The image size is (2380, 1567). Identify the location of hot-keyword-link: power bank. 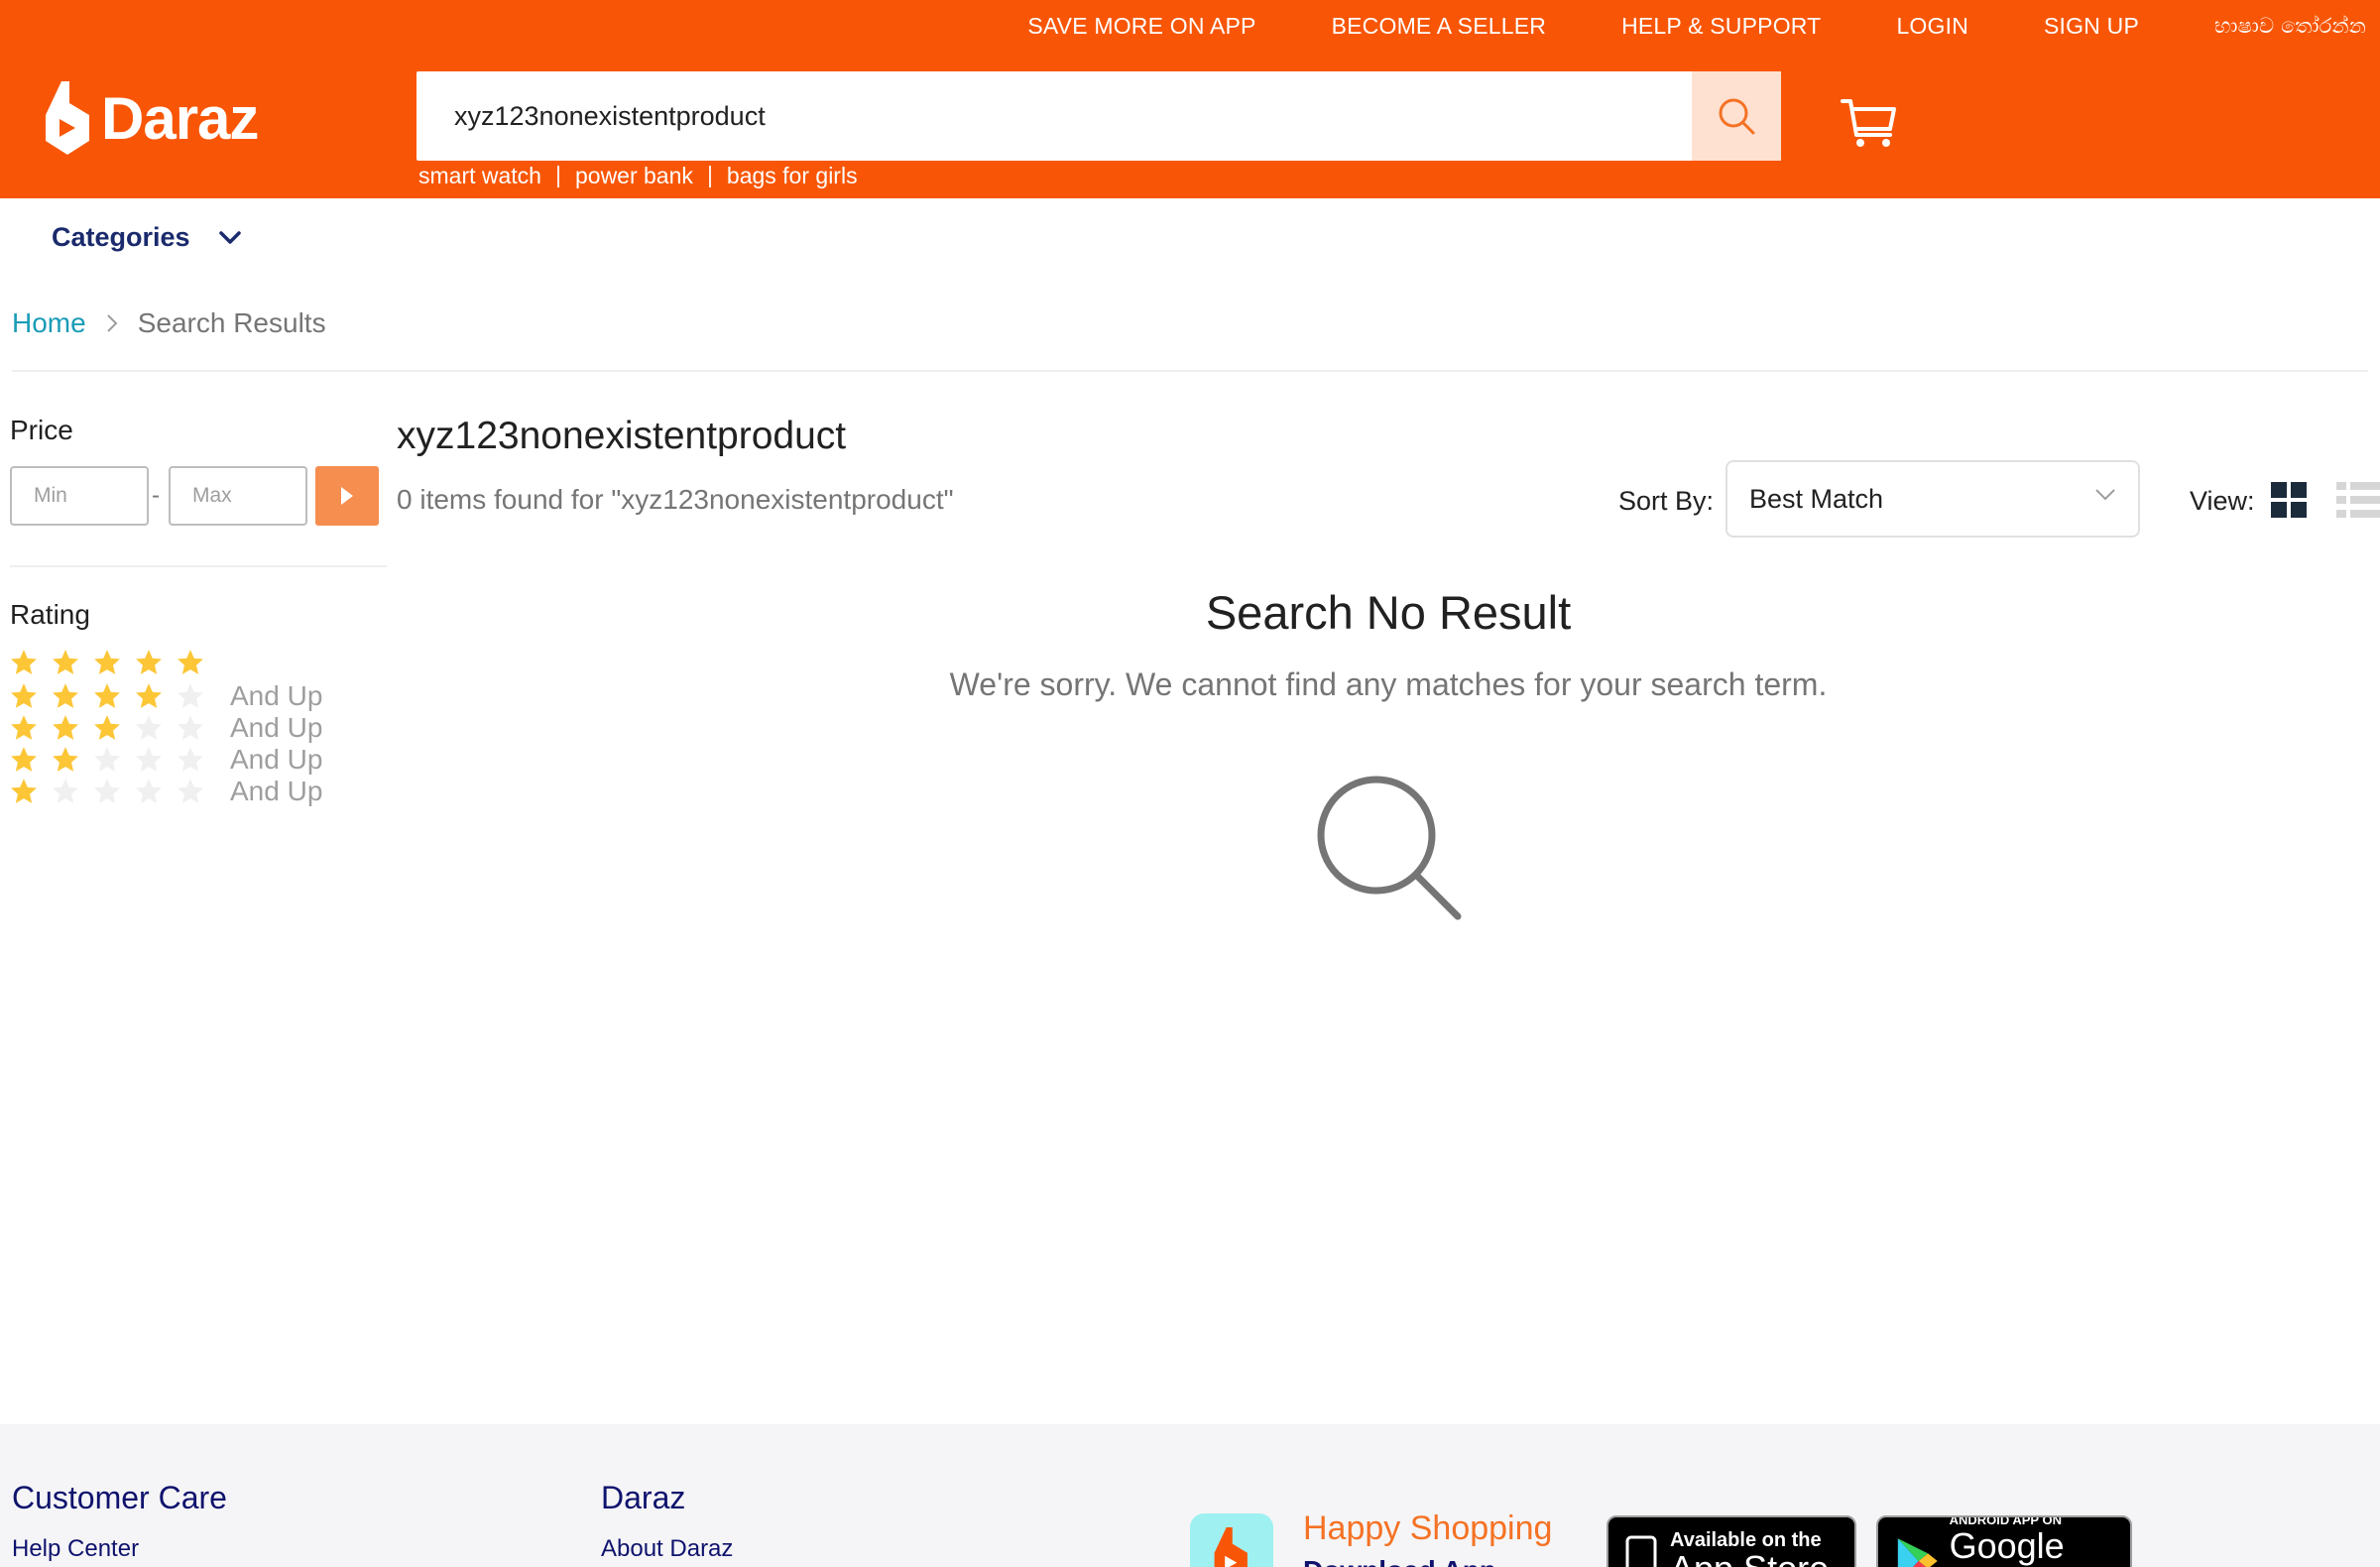
(634, 176).